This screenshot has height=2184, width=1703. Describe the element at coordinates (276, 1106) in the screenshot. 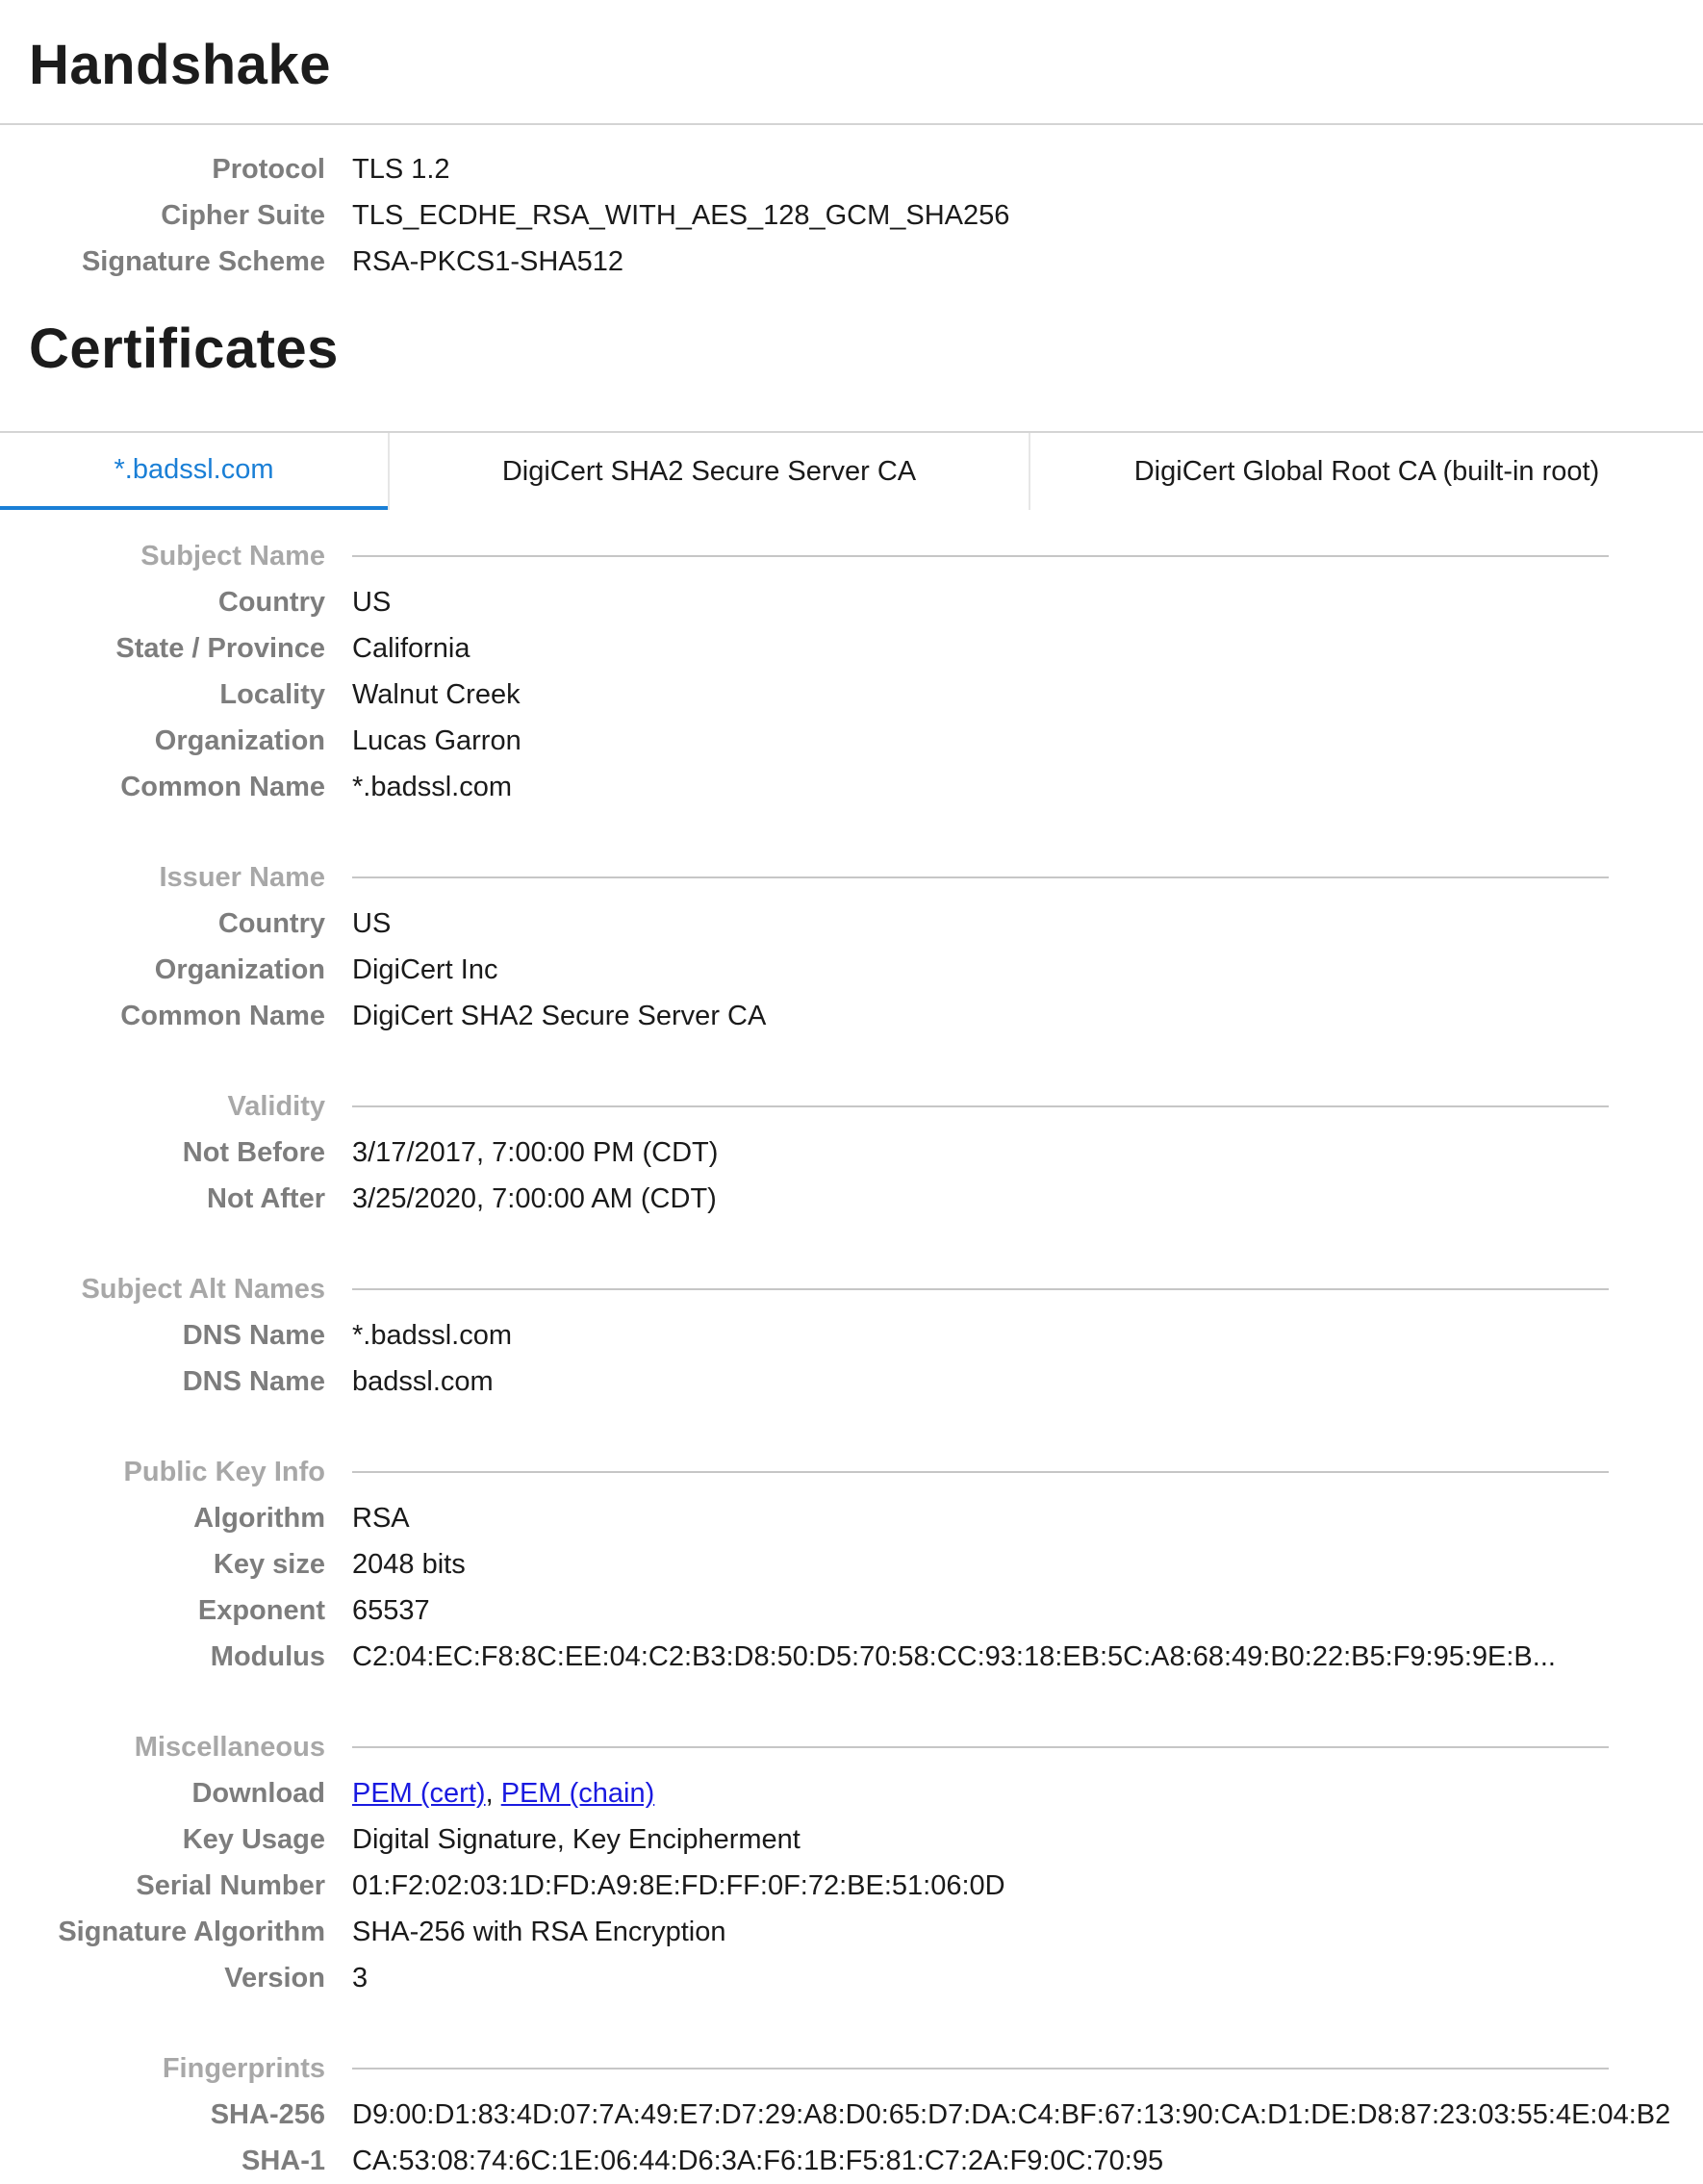

I see `group-label: Validity` at that location.